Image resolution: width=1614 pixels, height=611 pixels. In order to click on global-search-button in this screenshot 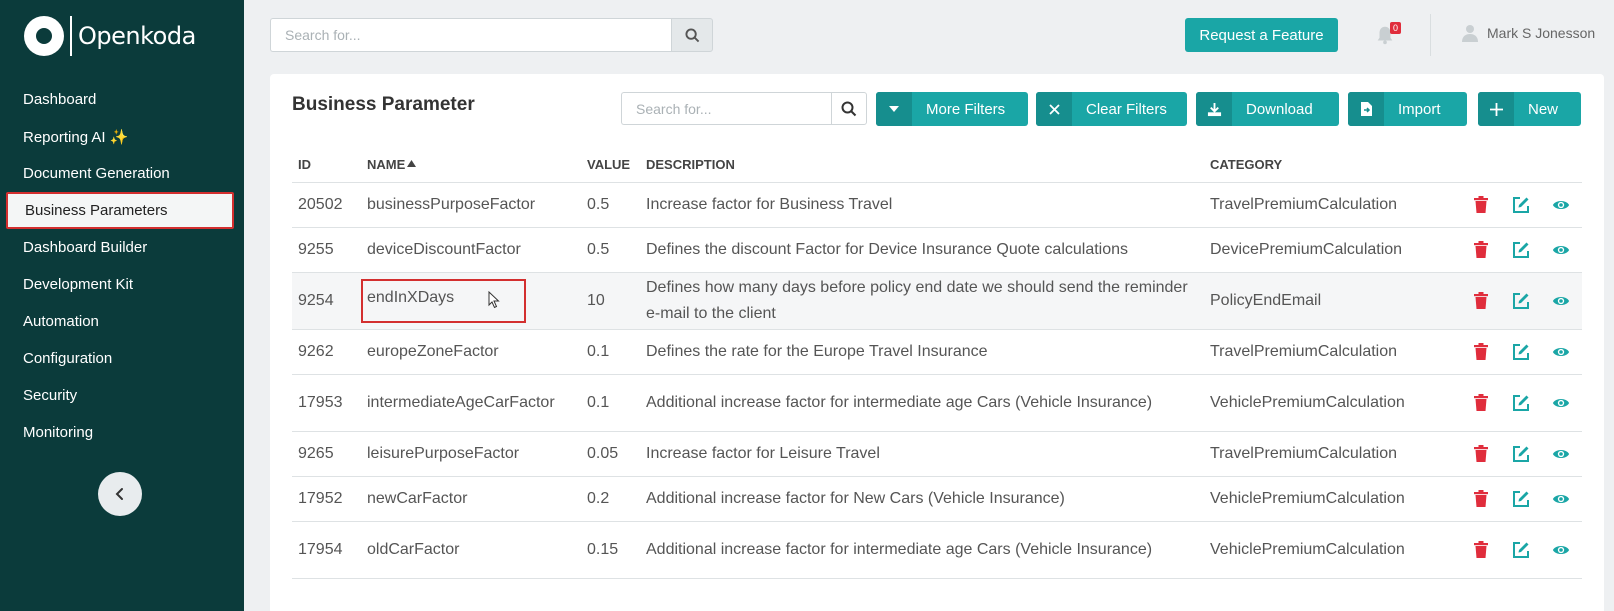, I will do `click(692, 35)`.